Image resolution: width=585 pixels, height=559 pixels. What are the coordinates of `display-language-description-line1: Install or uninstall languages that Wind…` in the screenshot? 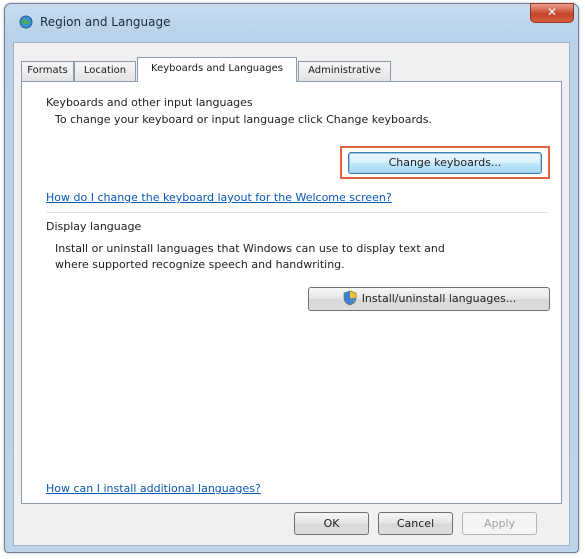 It's located at (250, 248).